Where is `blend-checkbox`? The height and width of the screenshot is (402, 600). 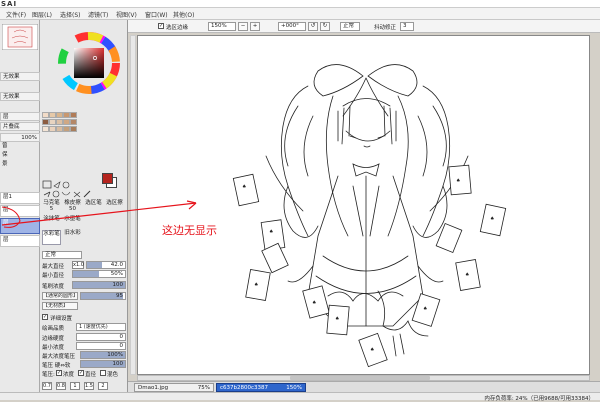 blend-checkbox is located at coordinates (103, 373).